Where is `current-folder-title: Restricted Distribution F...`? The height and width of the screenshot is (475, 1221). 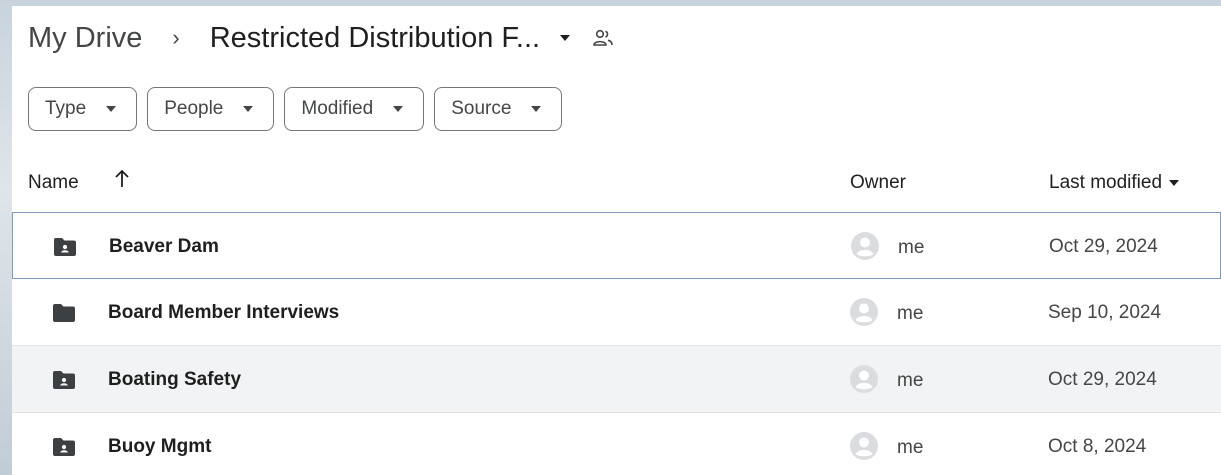 current-folder-title: Restricted Distribution F... is located at coordinates (375, 37).